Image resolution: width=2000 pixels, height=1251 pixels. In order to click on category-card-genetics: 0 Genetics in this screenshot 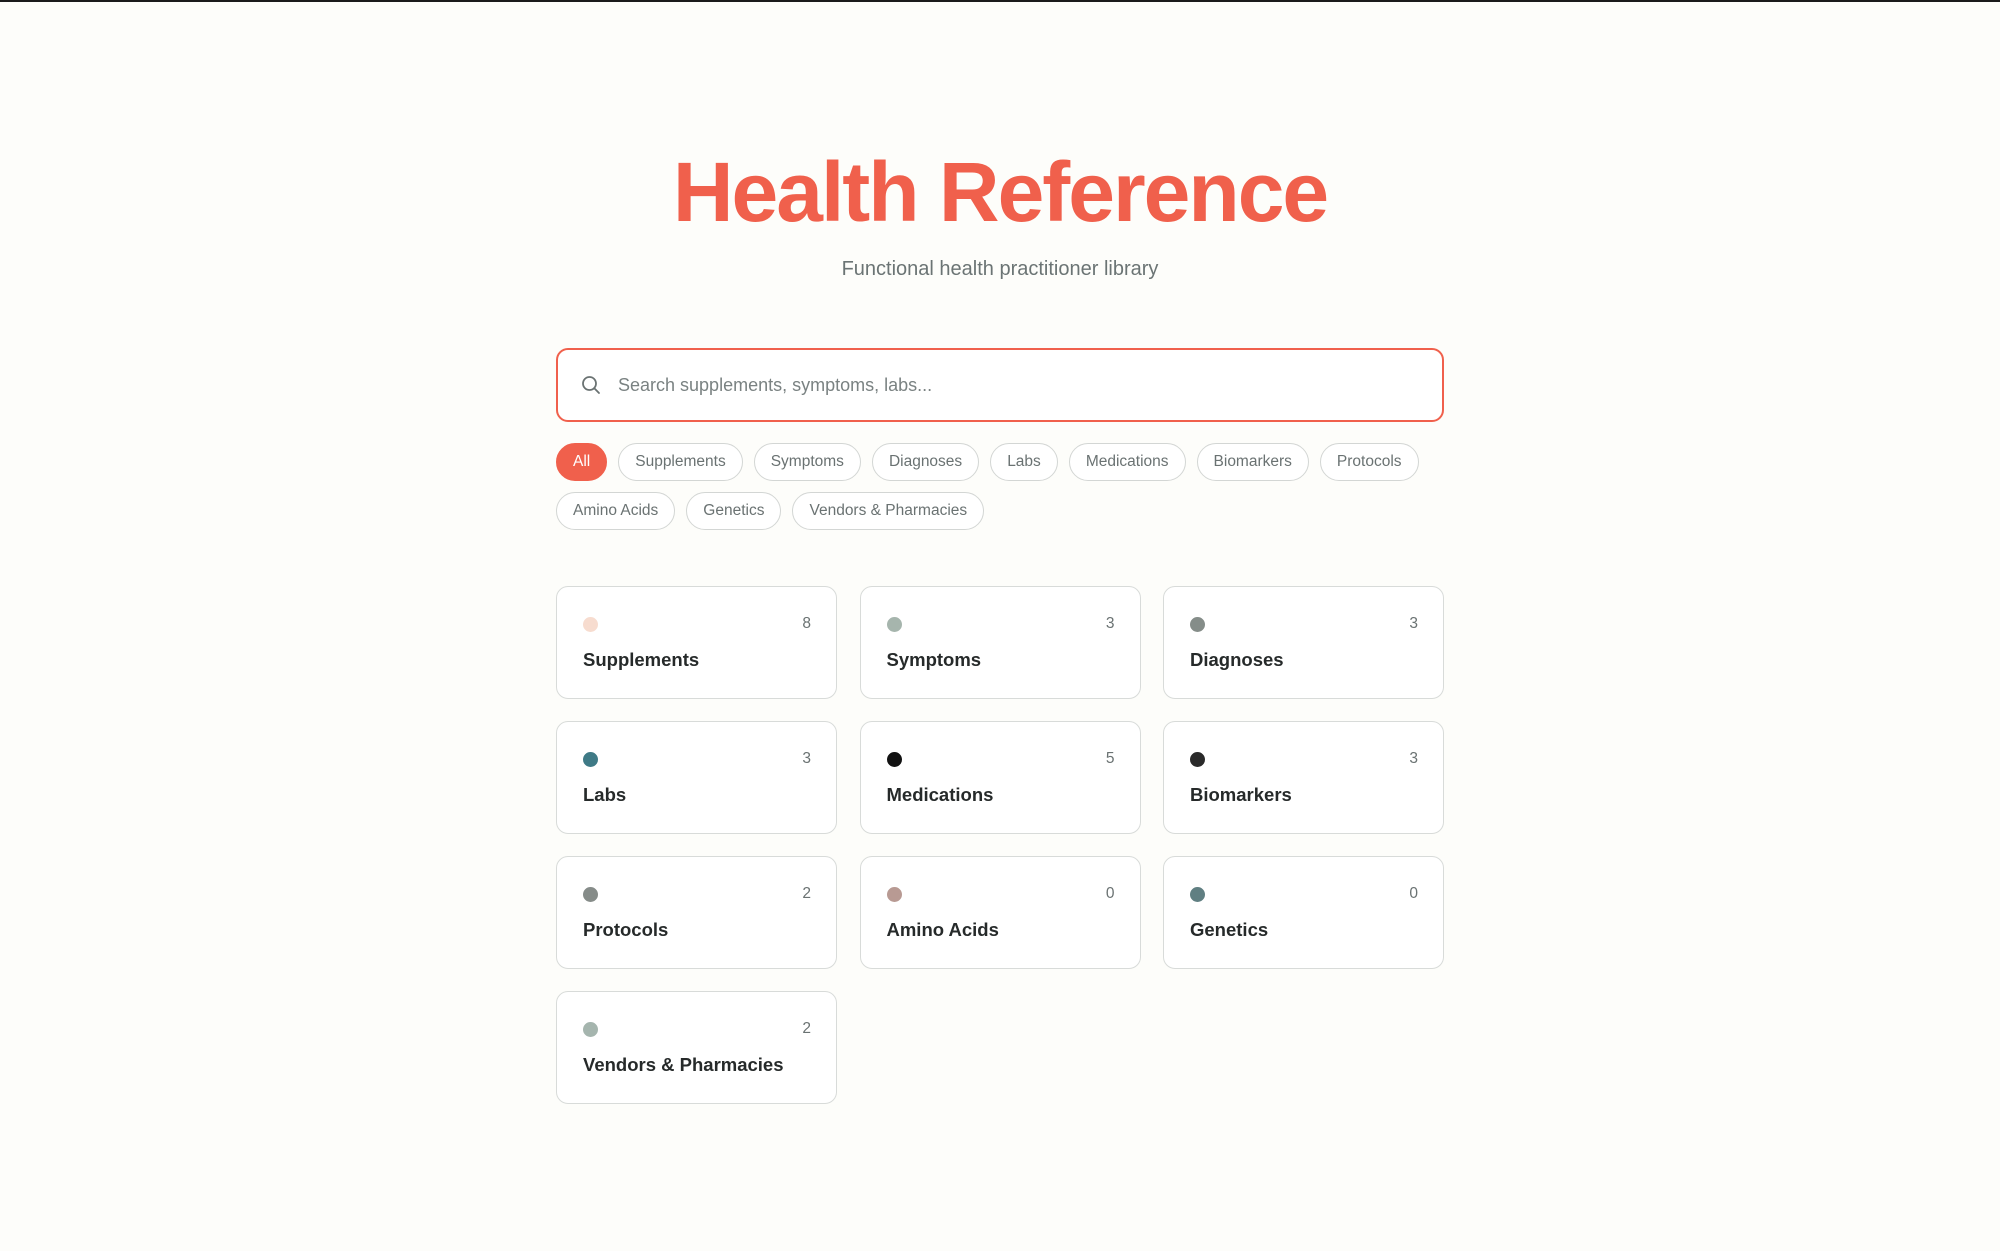, I will do `click(1303, 912)`.